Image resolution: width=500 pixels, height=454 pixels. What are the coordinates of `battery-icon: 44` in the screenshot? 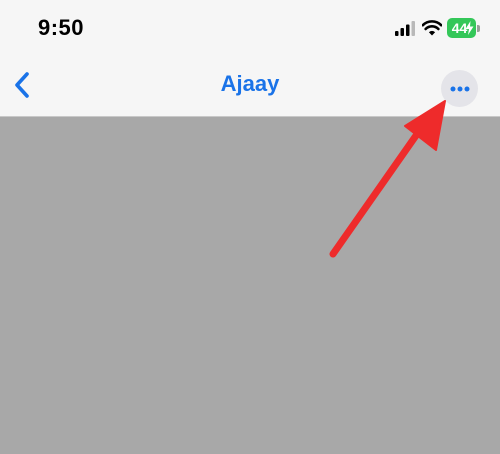 It's located at (464, 28).